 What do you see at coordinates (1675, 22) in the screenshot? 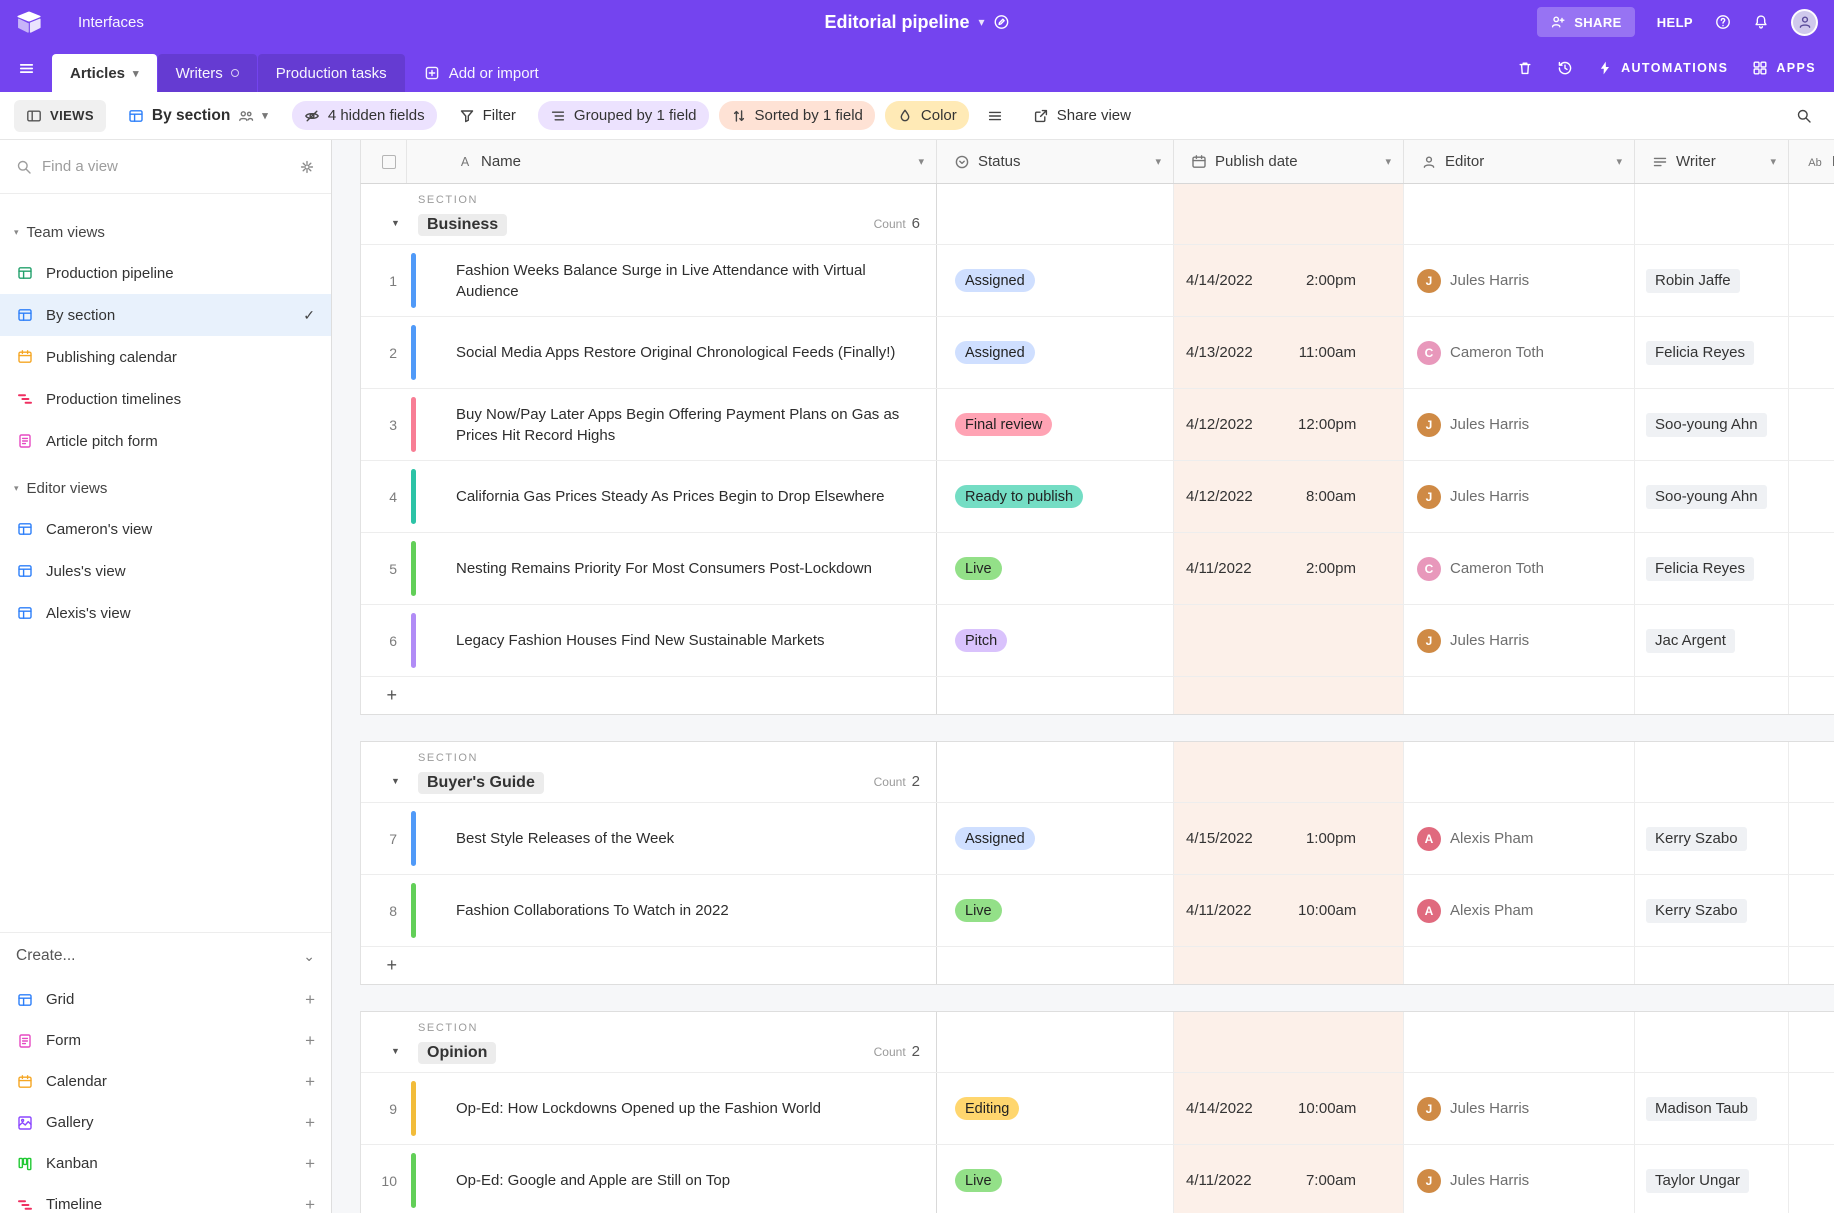
I see `help-button: HELP` at bounding box center [1675, 22].